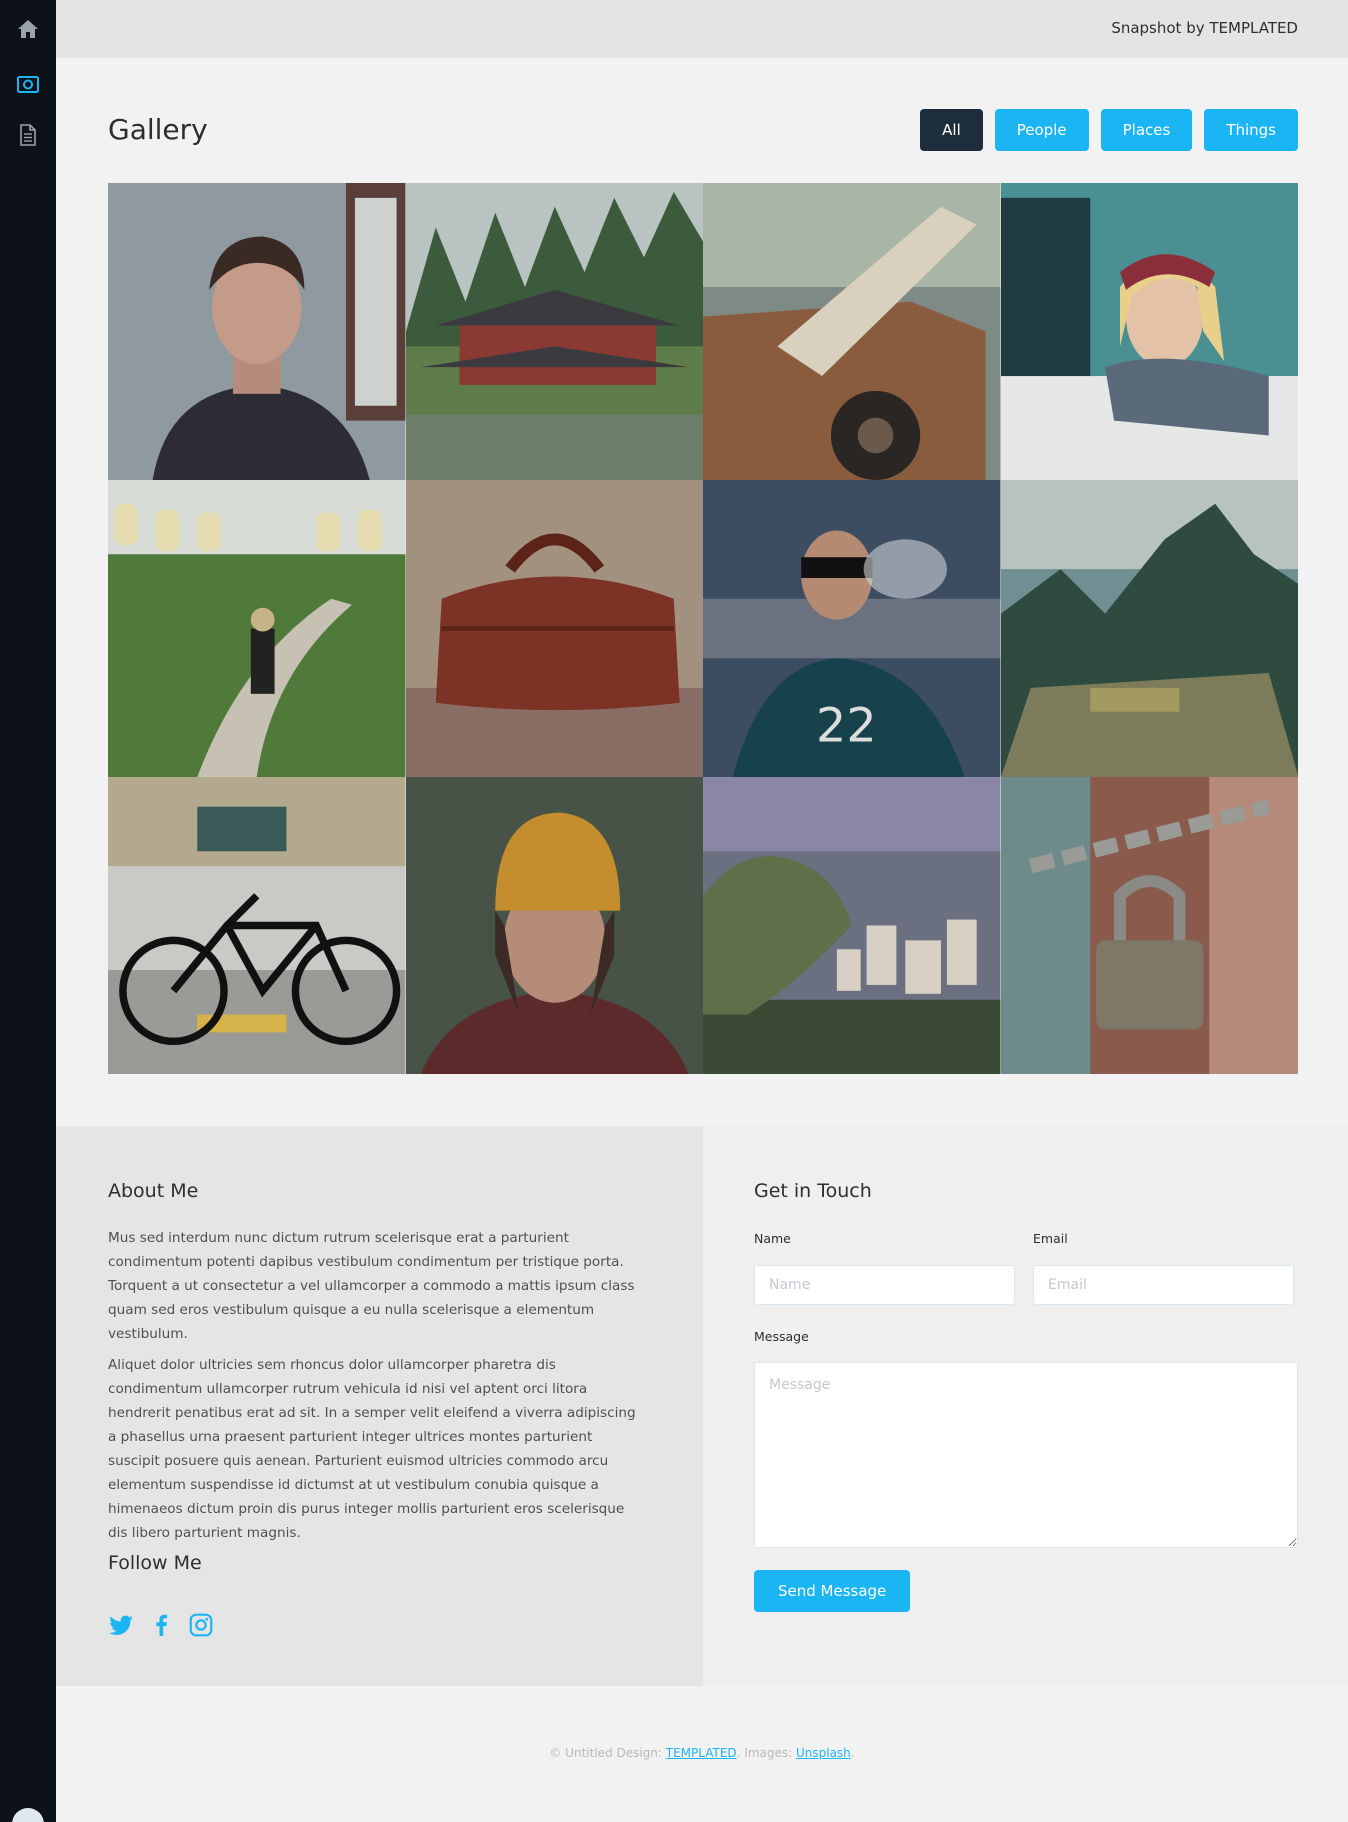  I want to click on facebook-icon, so click(161, 1625).